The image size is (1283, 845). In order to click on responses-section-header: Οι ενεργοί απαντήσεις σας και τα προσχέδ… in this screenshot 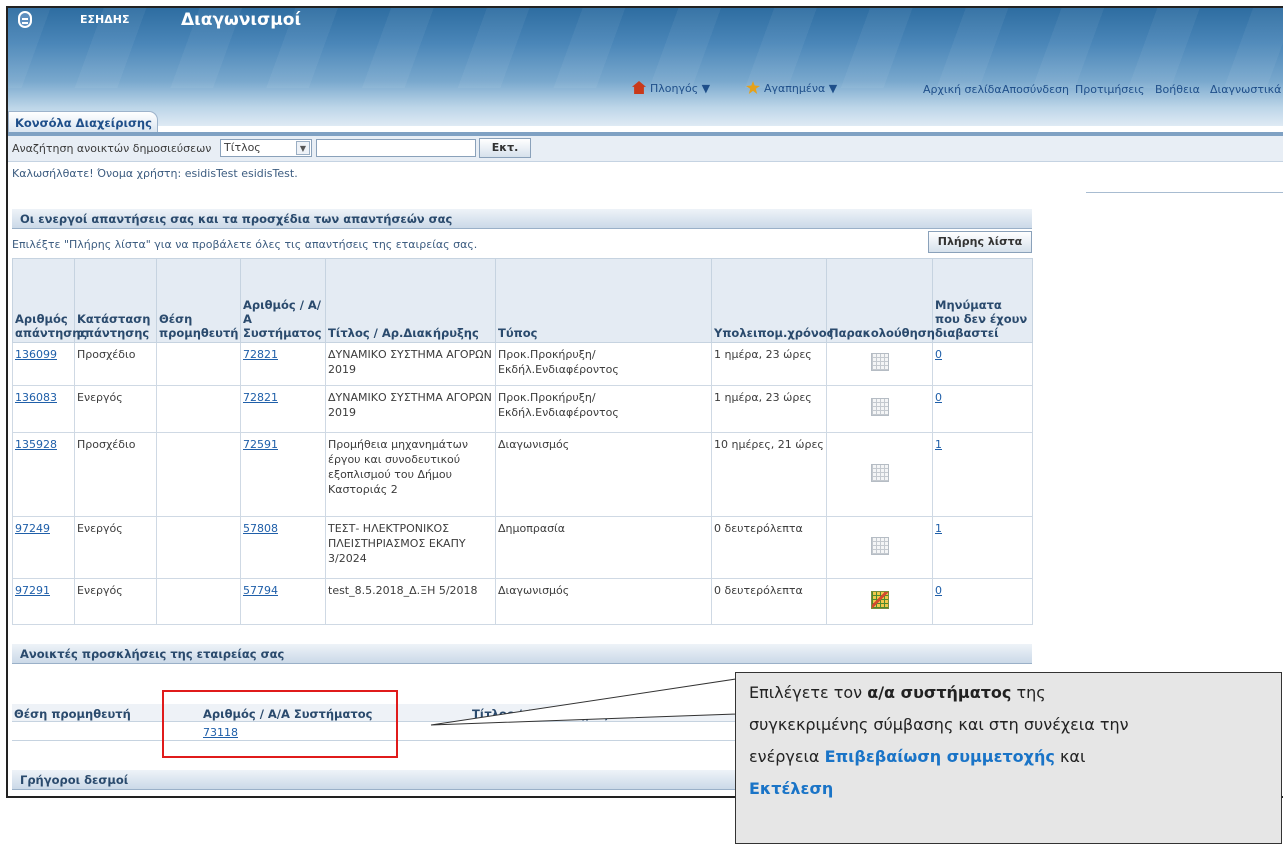, I will do `click(522, 219)`.